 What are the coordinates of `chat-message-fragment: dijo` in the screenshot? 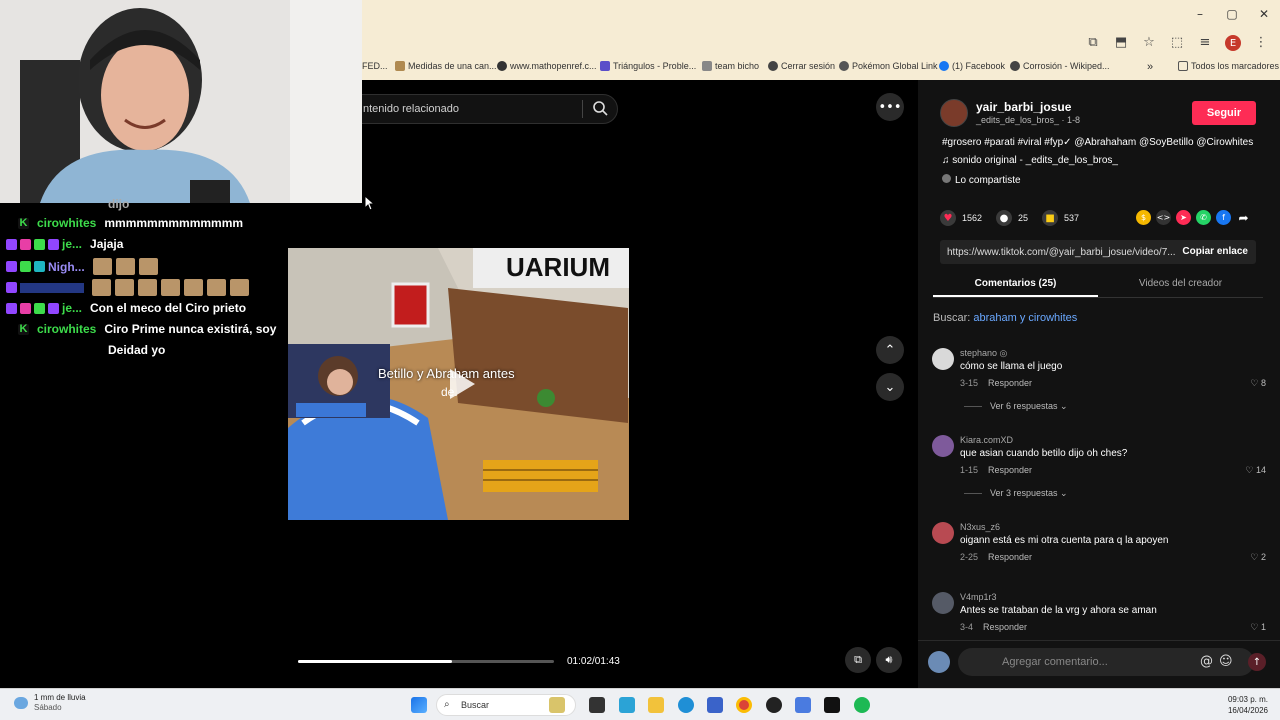 It's located at (119, 204).